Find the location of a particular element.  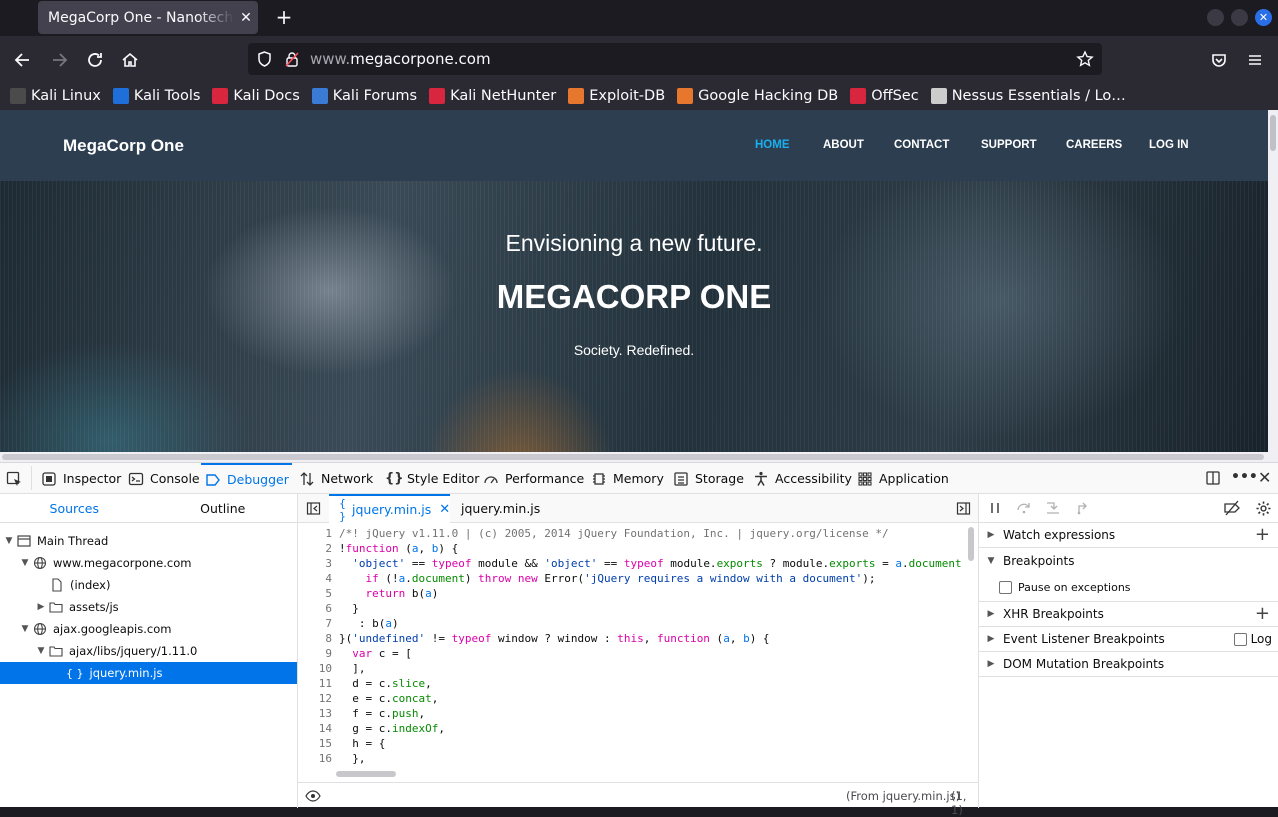

line-number: 11 is located at coordinates (315, 683).